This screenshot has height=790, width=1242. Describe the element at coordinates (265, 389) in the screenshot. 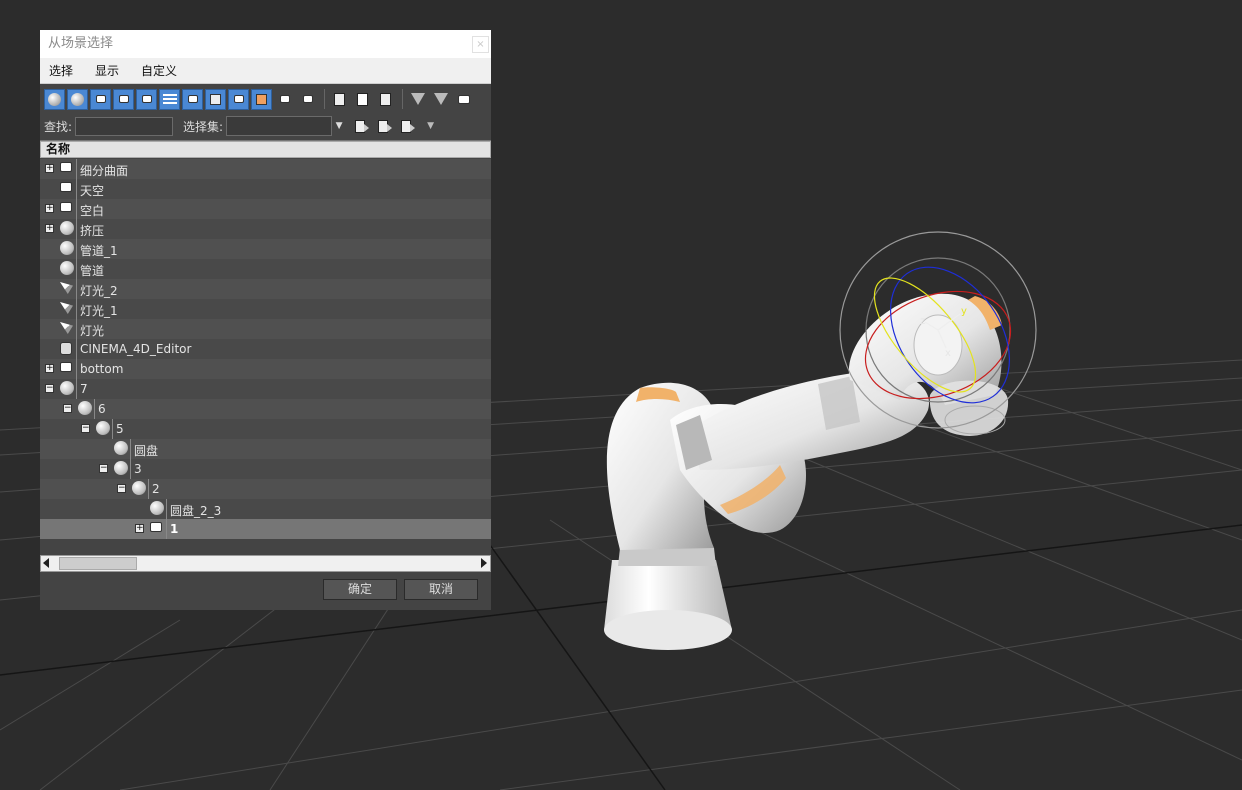

I see `list-item: −7` at that location.